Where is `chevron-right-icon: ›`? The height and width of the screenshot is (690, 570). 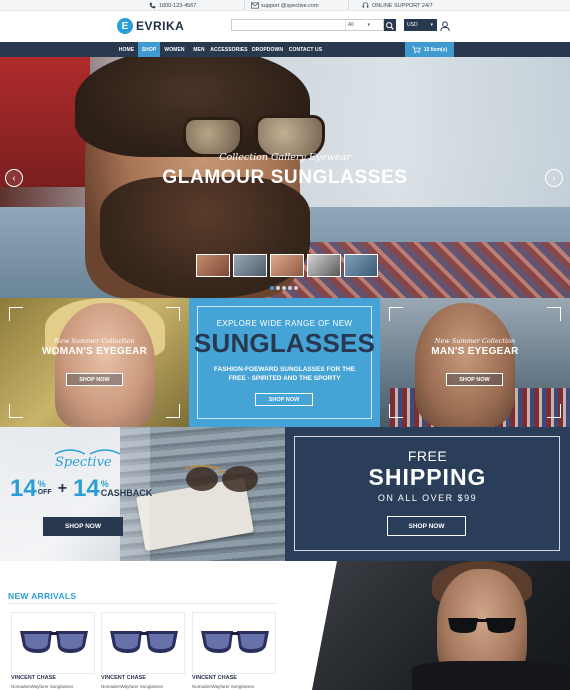
chevron-right-icon: › is located at coordinates (554, 178).